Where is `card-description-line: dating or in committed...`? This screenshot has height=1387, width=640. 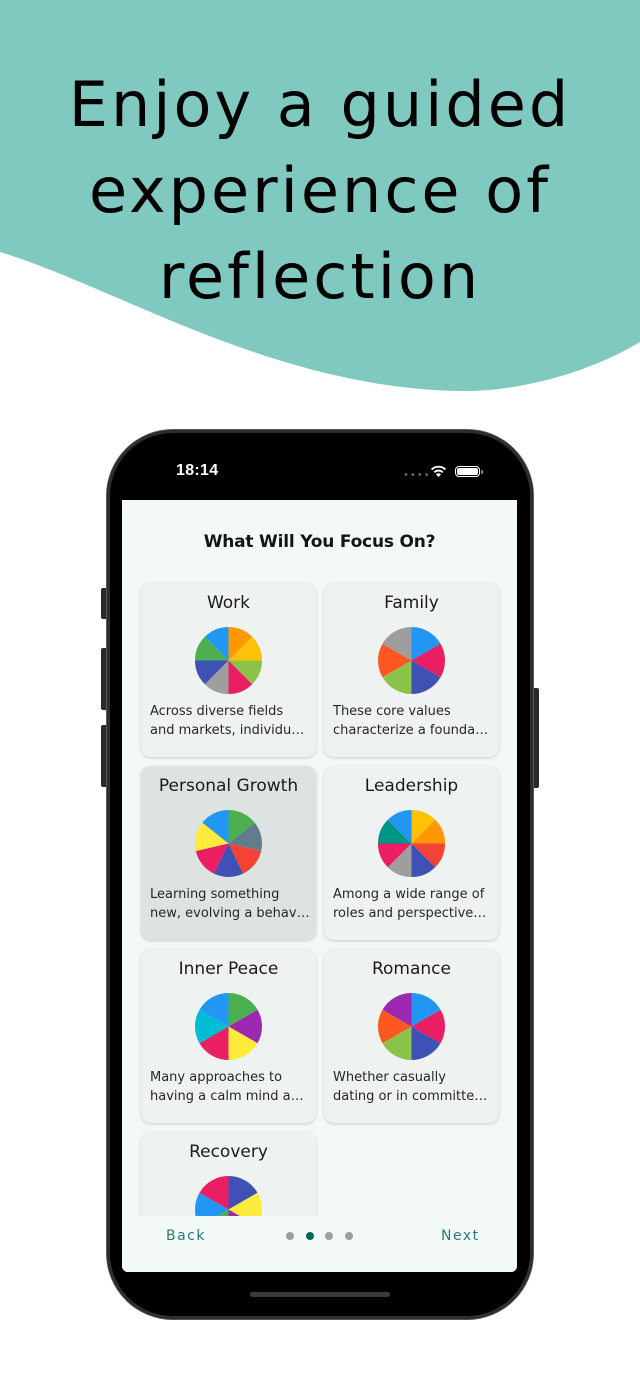
card-description-line: dating or in committed... is located at coordinates (413, 1096).